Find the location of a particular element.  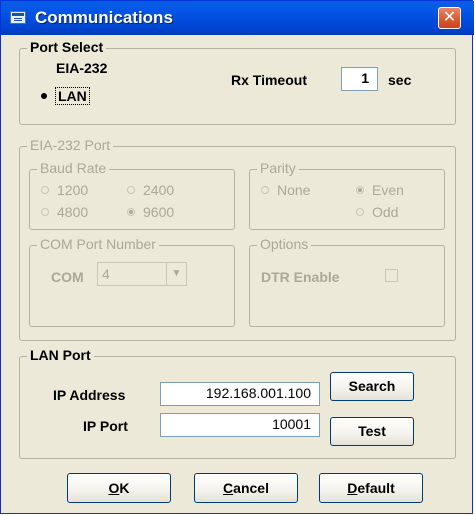

radio-baud-4800: 4800 is located at coordinates (64, 212).